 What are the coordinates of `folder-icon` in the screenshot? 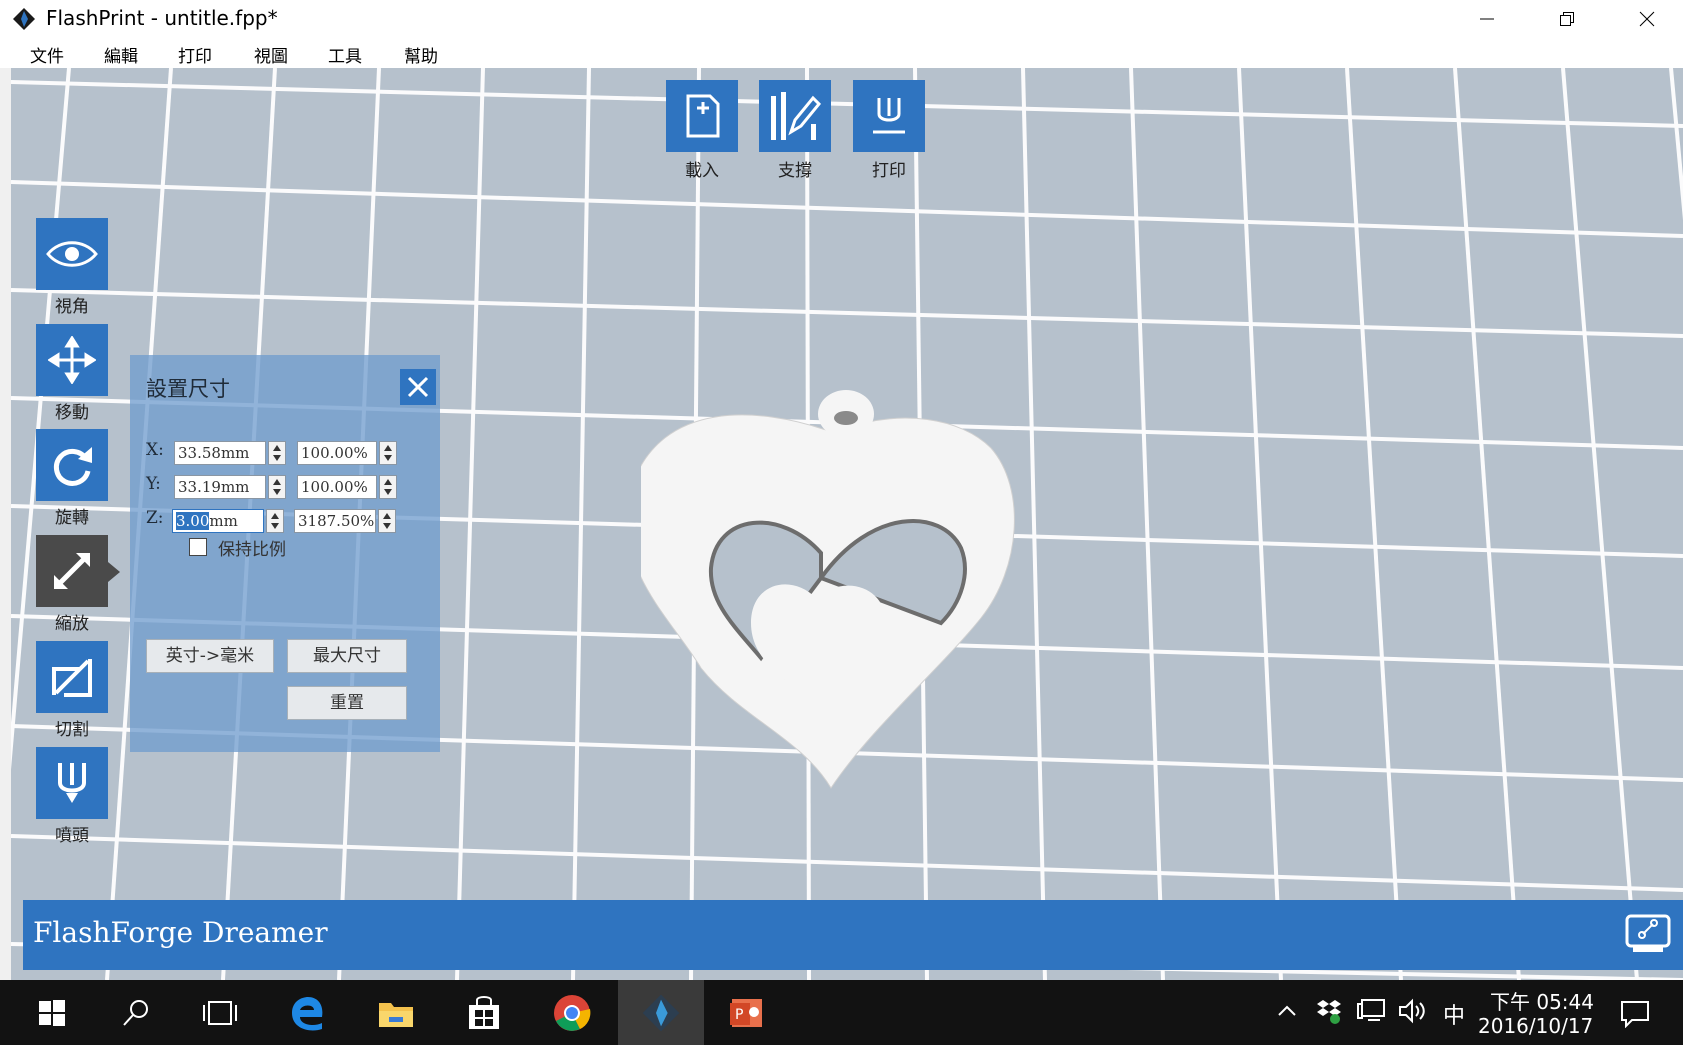 It's located at (396, 1014).